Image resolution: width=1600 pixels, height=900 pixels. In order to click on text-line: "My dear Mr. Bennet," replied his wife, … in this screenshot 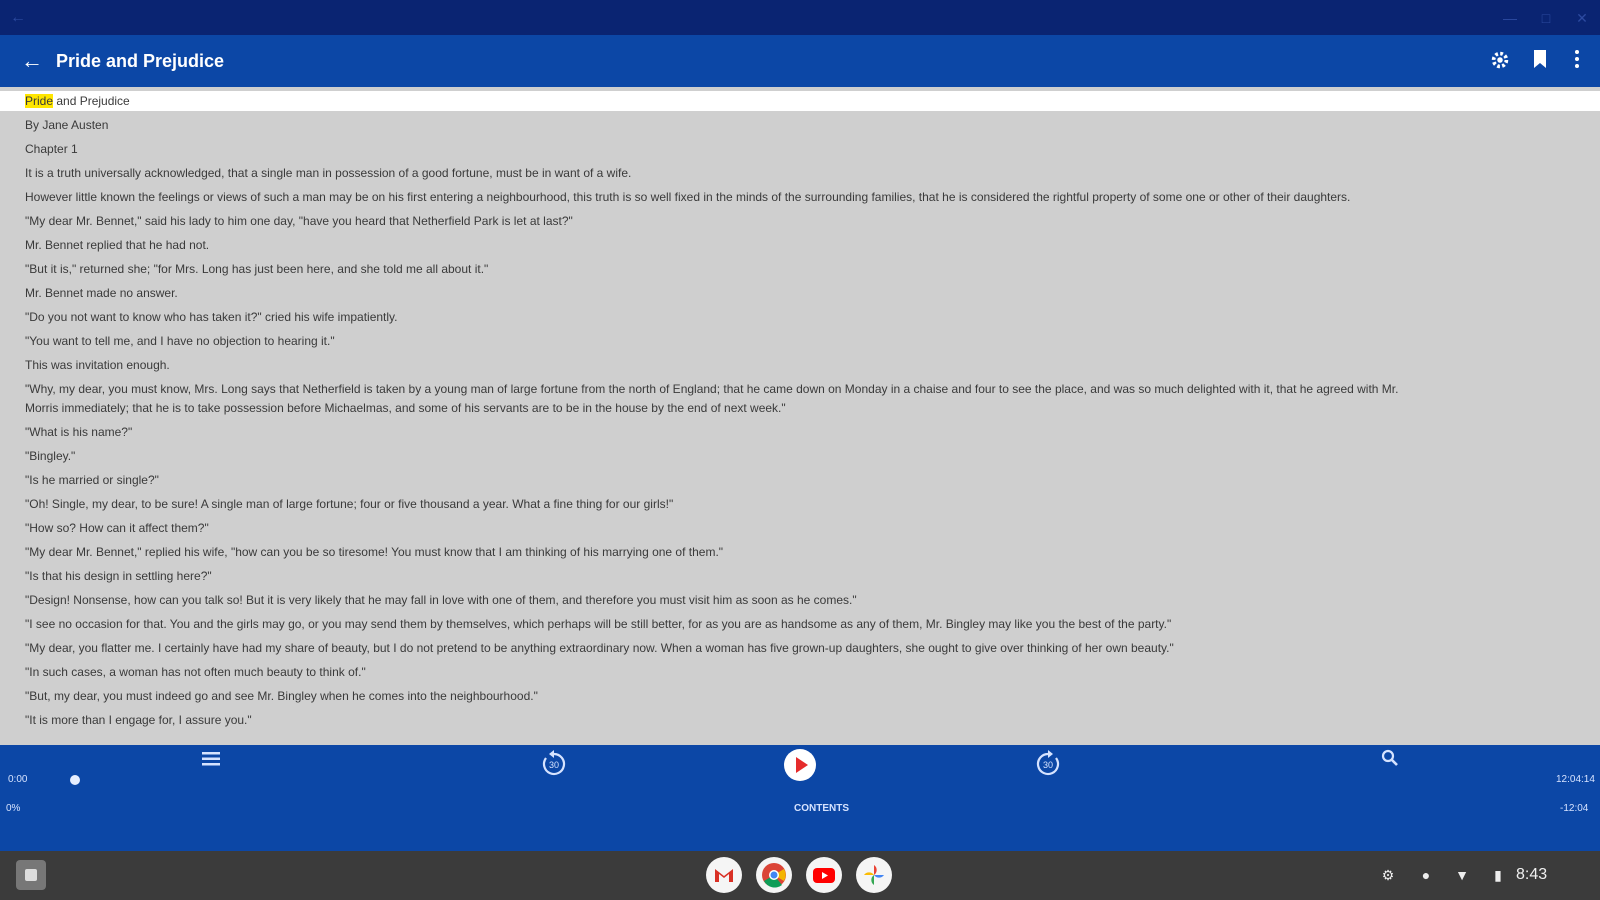, I will do `click(374, 552)`.